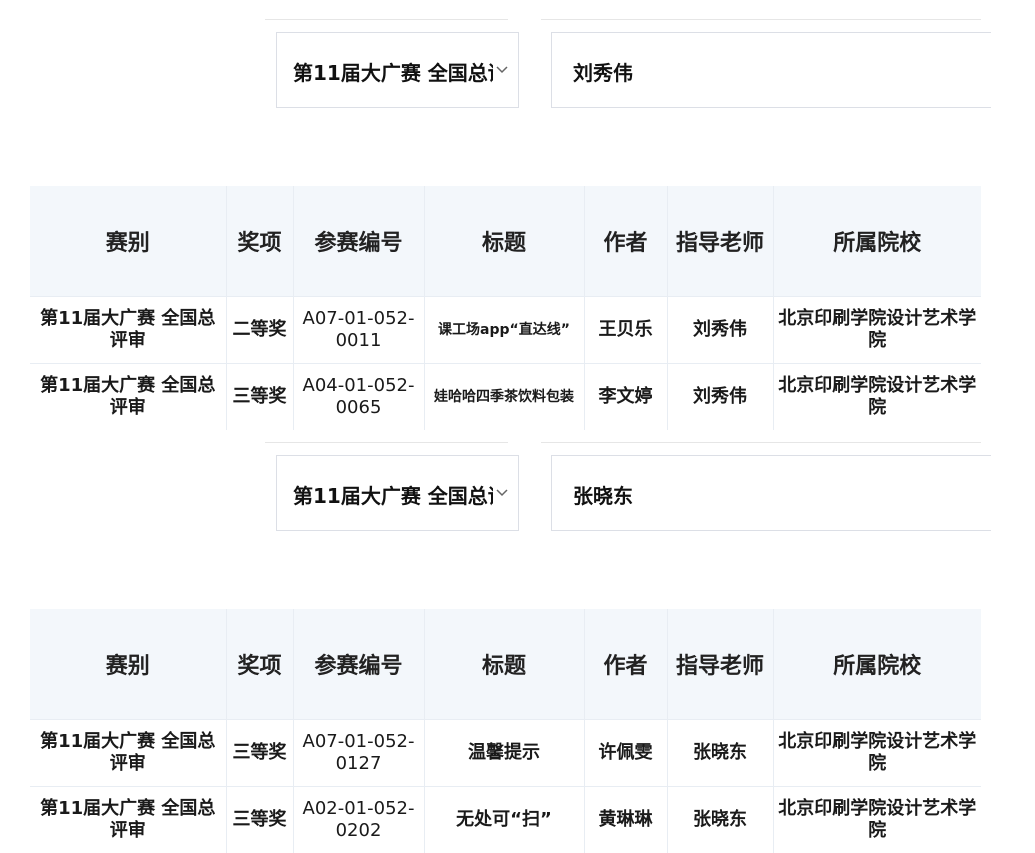 The height and width of the screenshot is (853, 1035). I want to click on cell-entry-id: A02-01-052-0202, so click(358, 820).